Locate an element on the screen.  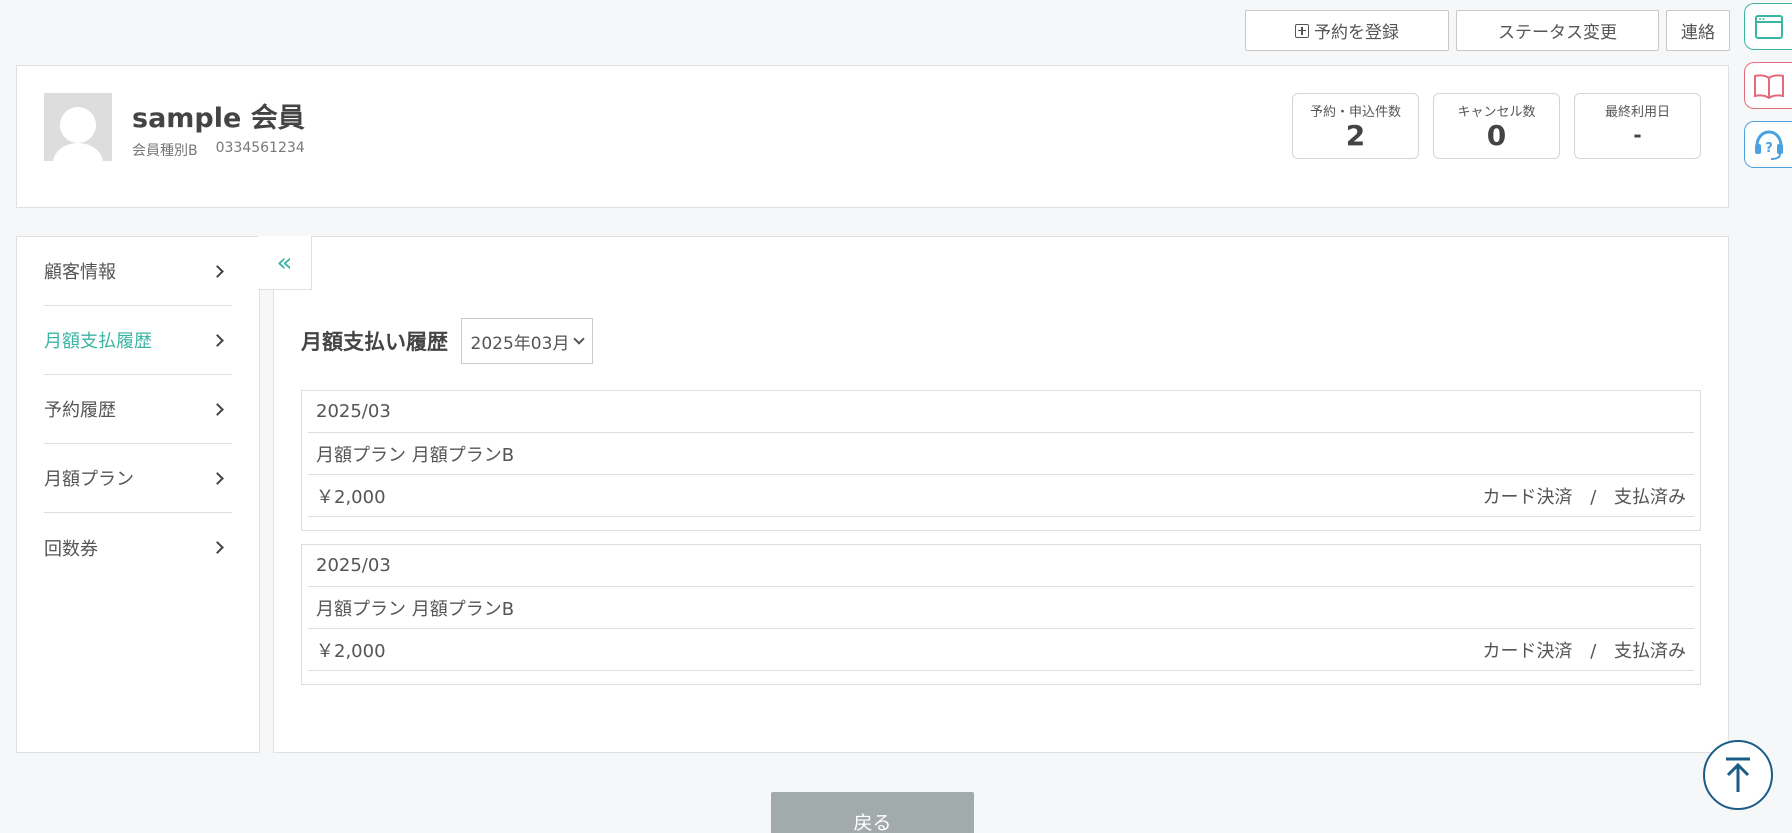
sidebar-collapse-button: « is located at coordinates (285, 263).